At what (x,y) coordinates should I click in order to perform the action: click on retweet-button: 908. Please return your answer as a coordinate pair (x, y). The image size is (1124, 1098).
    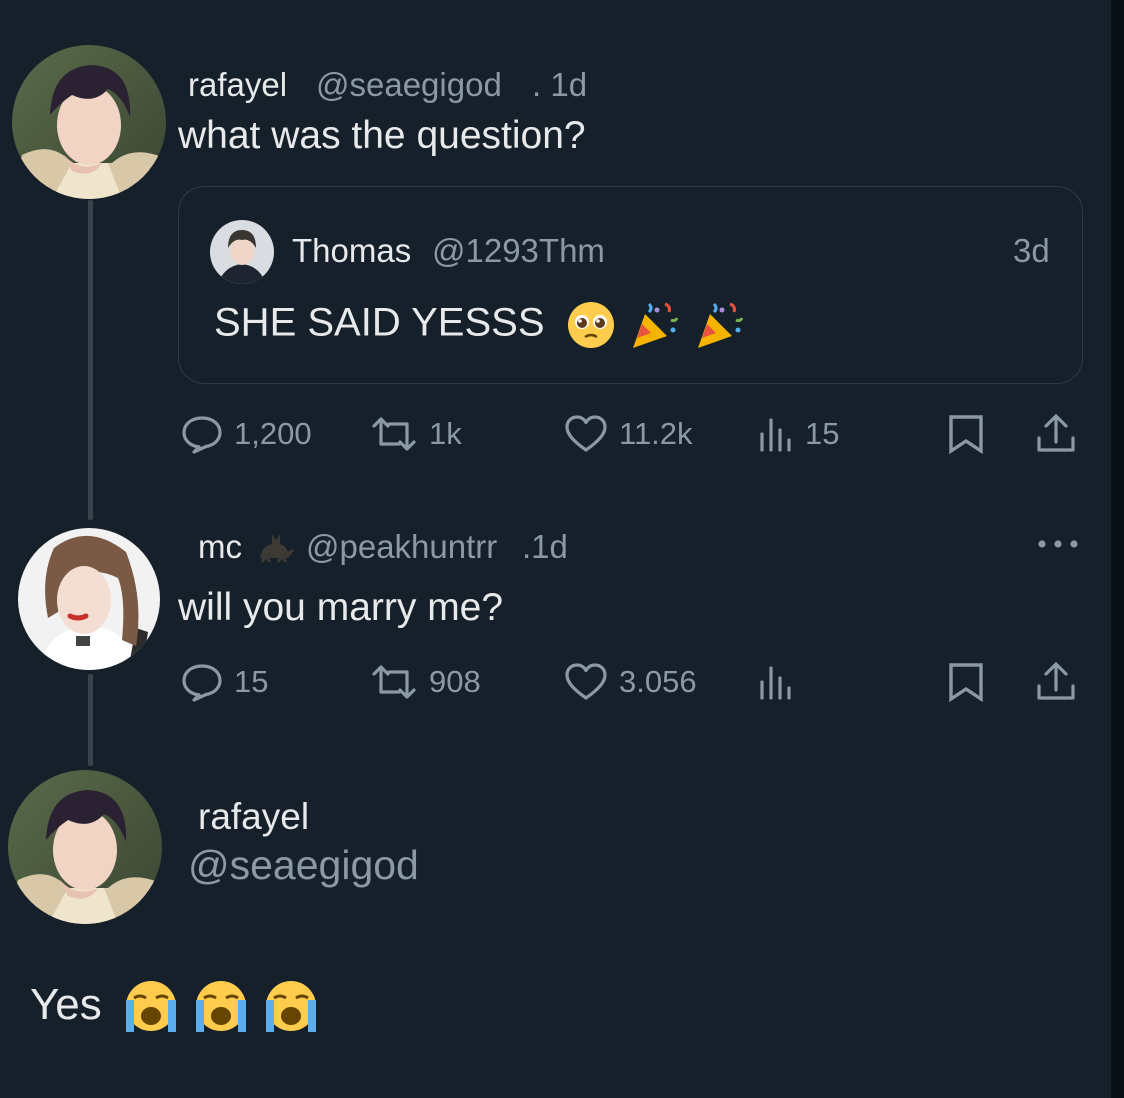
    Looking at the image, I should click on (425, 682).